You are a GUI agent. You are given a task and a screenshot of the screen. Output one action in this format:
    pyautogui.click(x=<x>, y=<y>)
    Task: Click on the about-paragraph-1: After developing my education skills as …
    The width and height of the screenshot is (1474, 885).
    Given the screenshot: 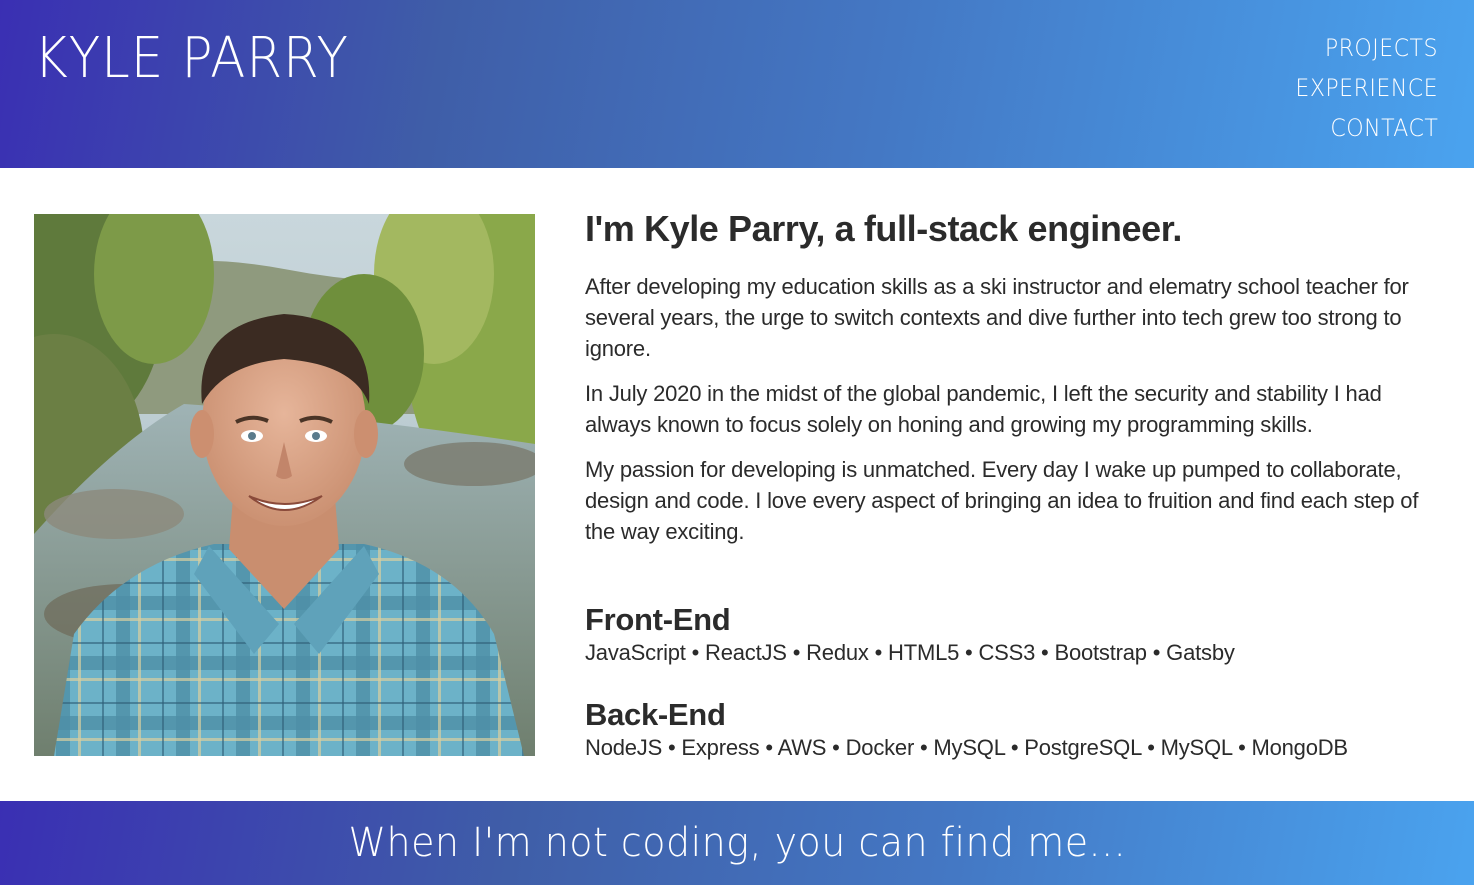 What is the action you would take?
    pyautogui.click(x=997, y=317)
    